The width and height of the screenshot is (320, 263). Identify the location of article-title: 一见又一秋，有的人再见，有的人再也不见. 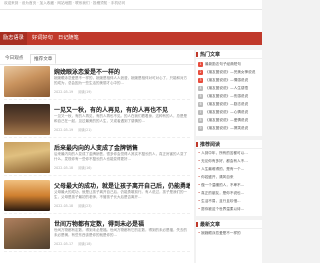
(122, 109).